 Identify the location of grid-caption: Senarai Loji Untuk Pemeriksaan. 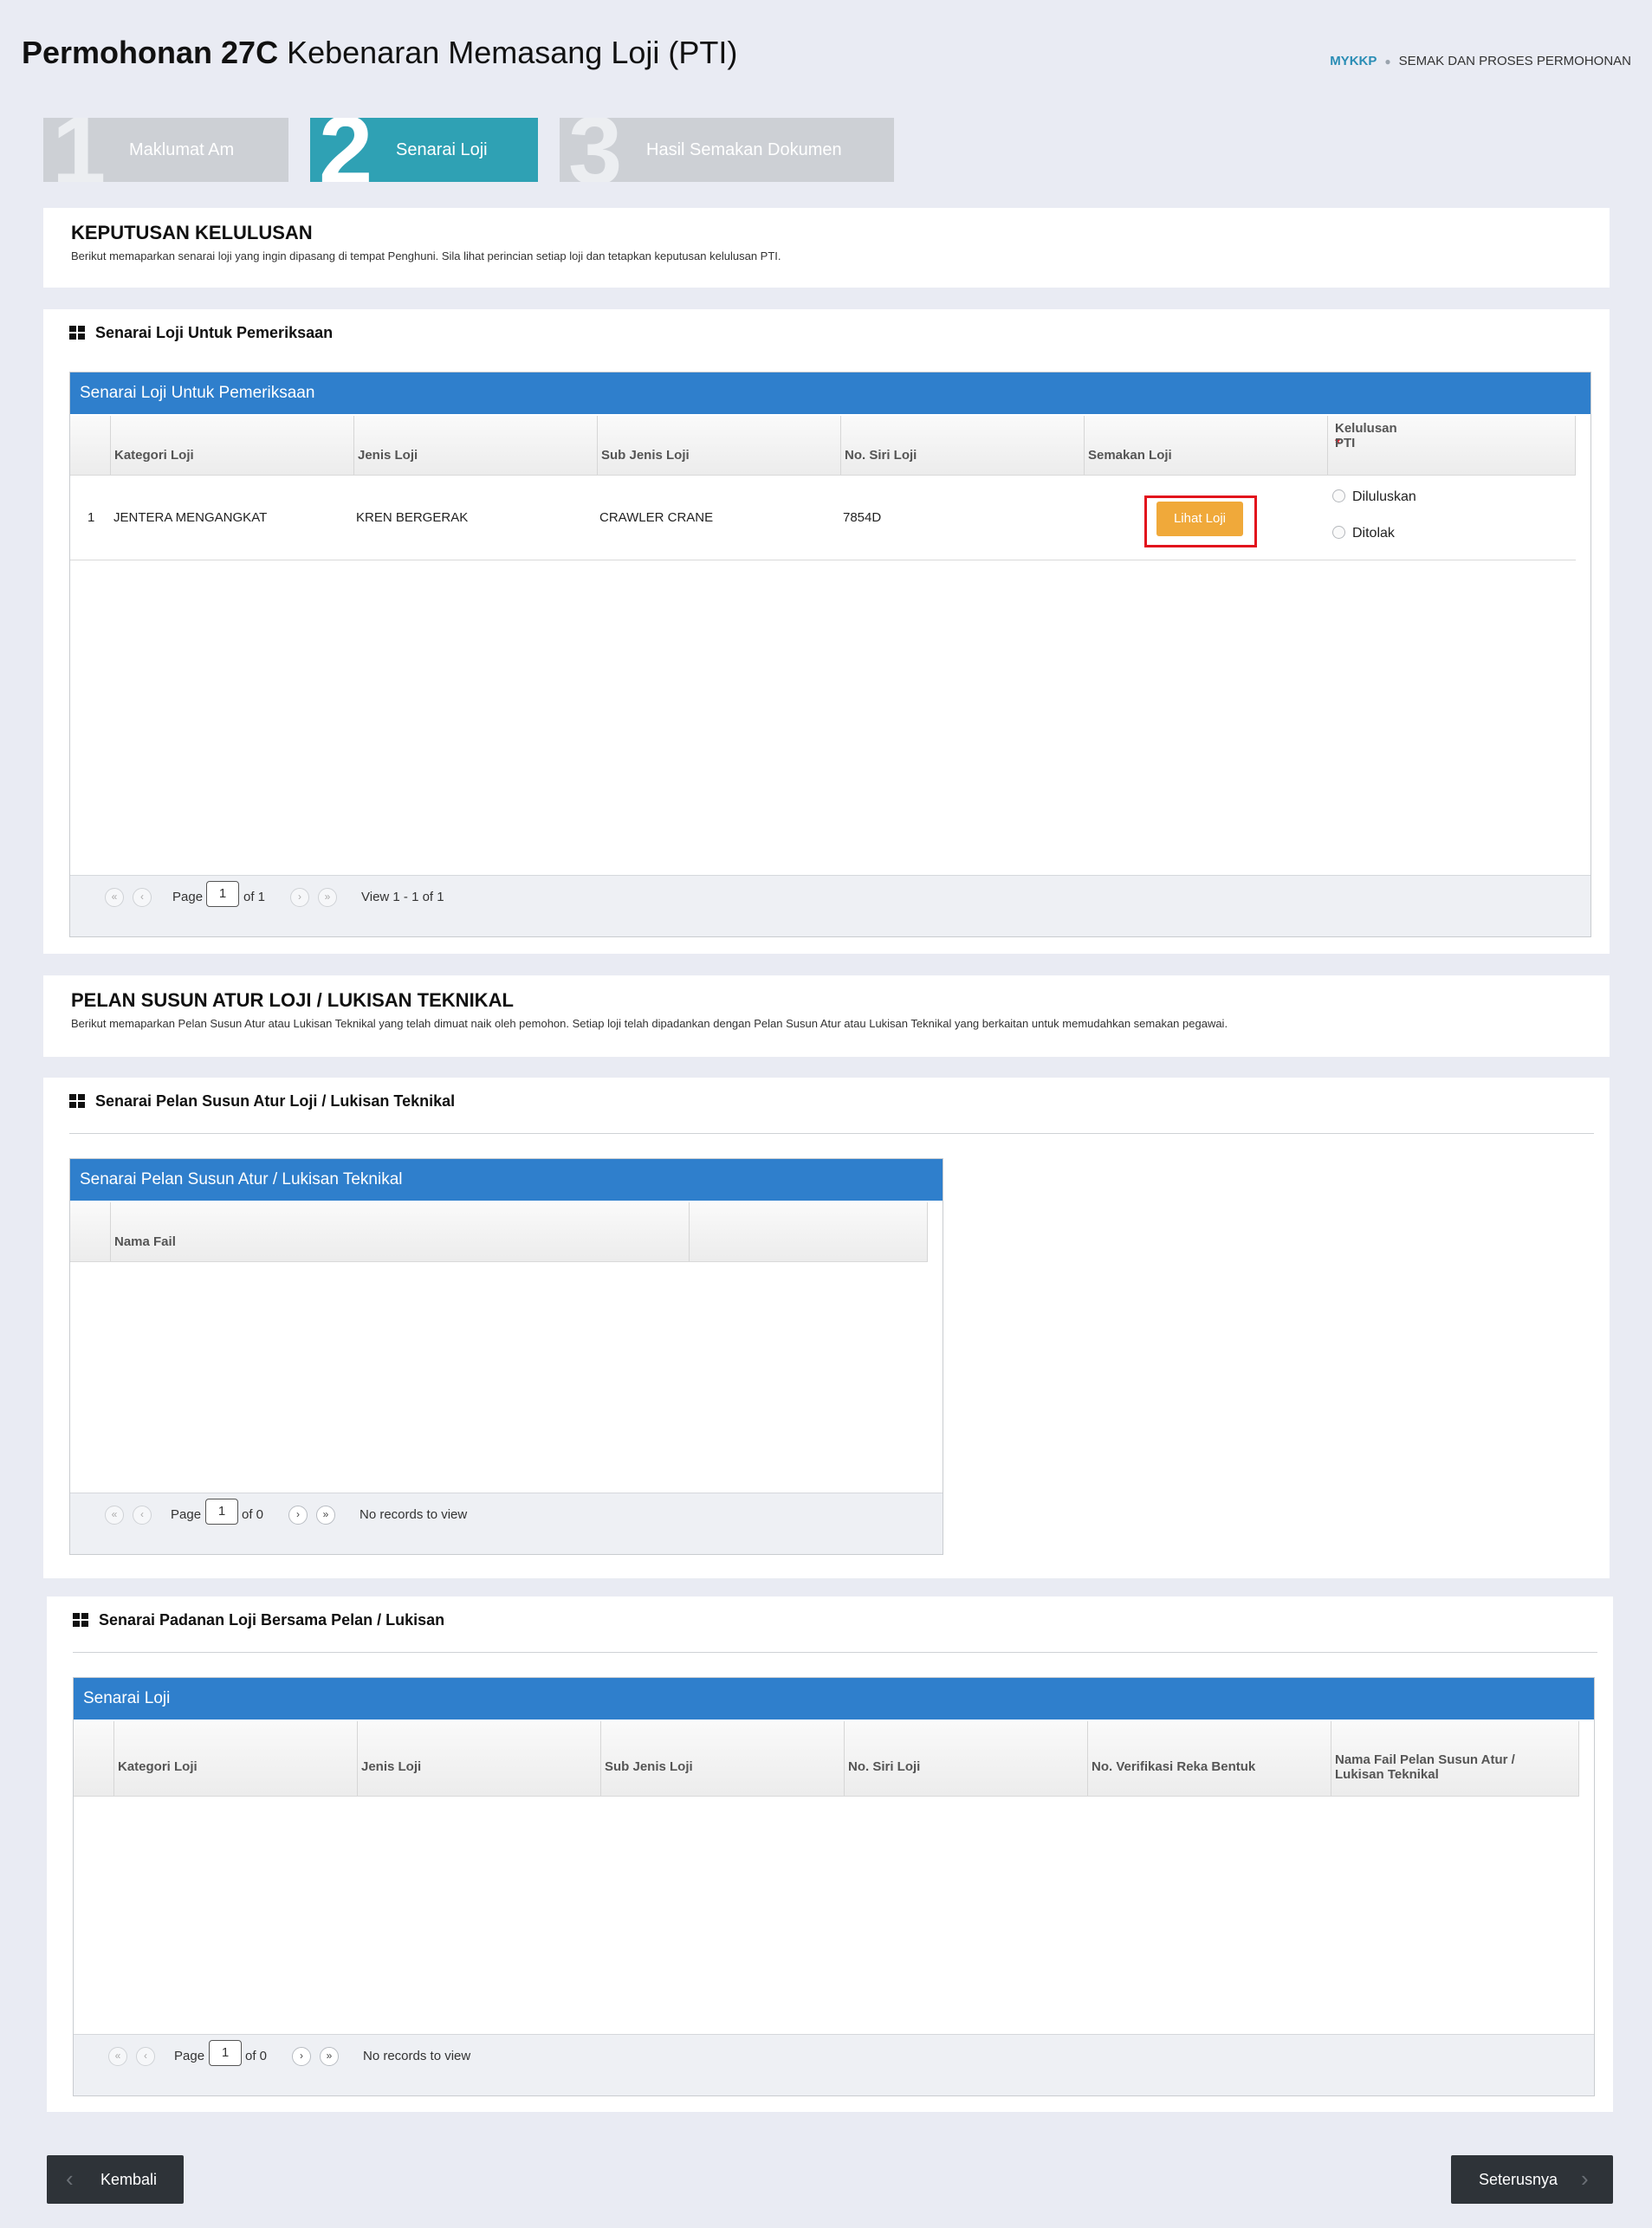
(830, 393).